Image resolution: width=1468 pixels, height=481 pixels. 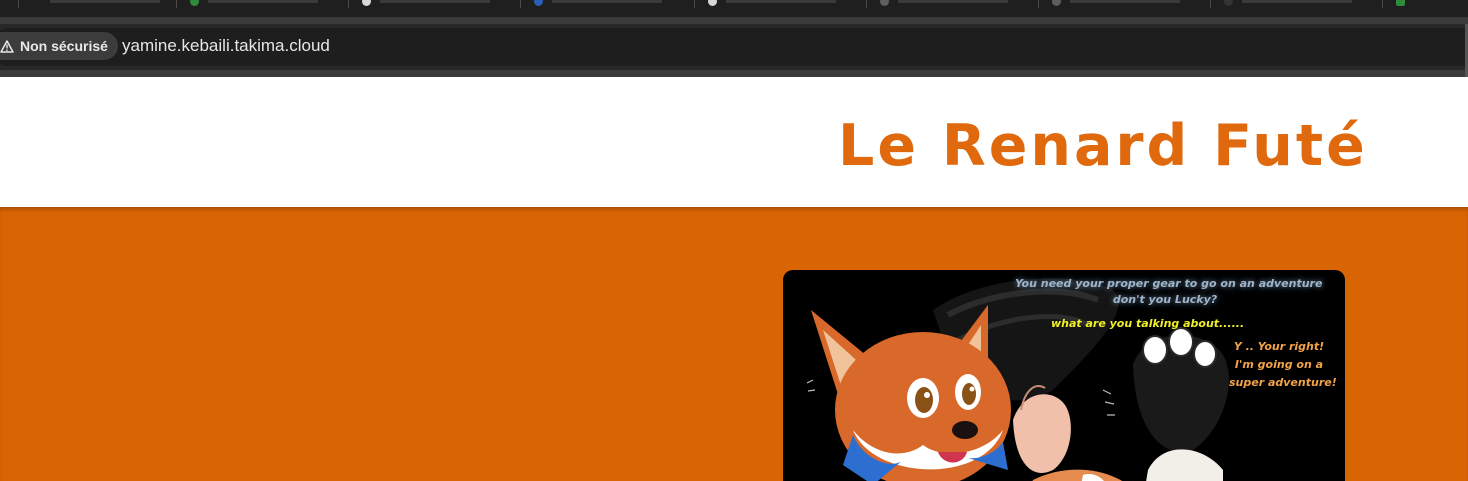 What do you see at coordinates (7, 46) in the screenshot?
I see `warning-icon` at bounding box center [7, 46].